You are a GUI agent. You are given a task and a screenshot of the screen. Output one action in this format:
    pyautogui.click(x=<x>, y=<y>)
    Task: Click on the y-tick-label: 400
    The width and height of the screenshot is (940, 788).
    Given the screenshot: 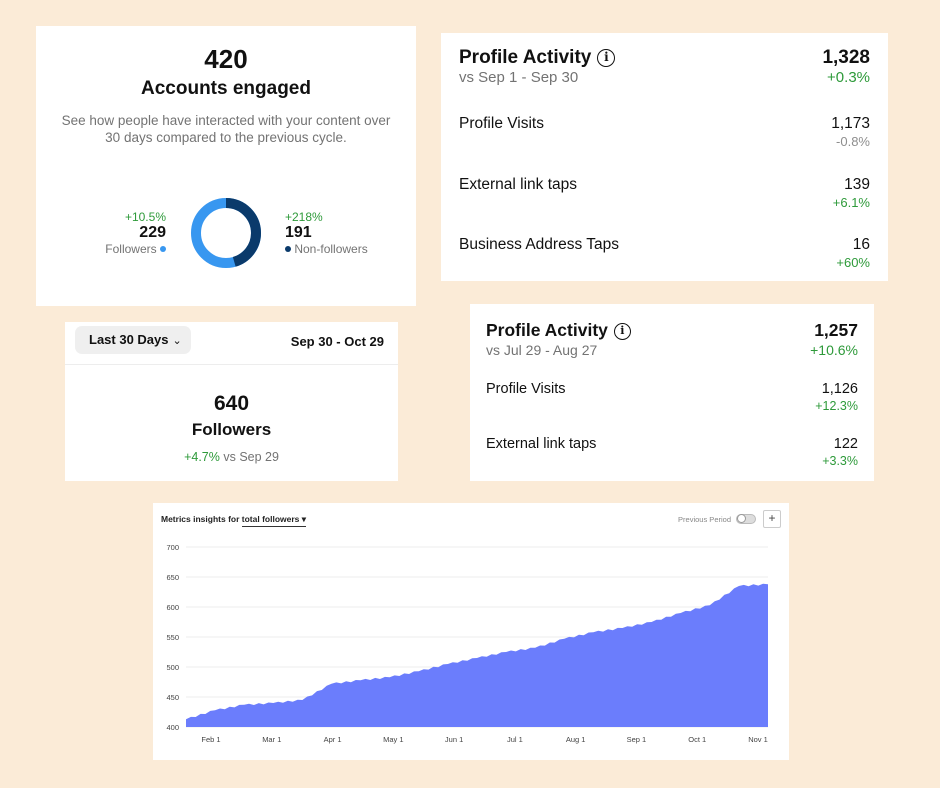 What is the action you would take?
    pyautogui.click(x=172, y=727)
    